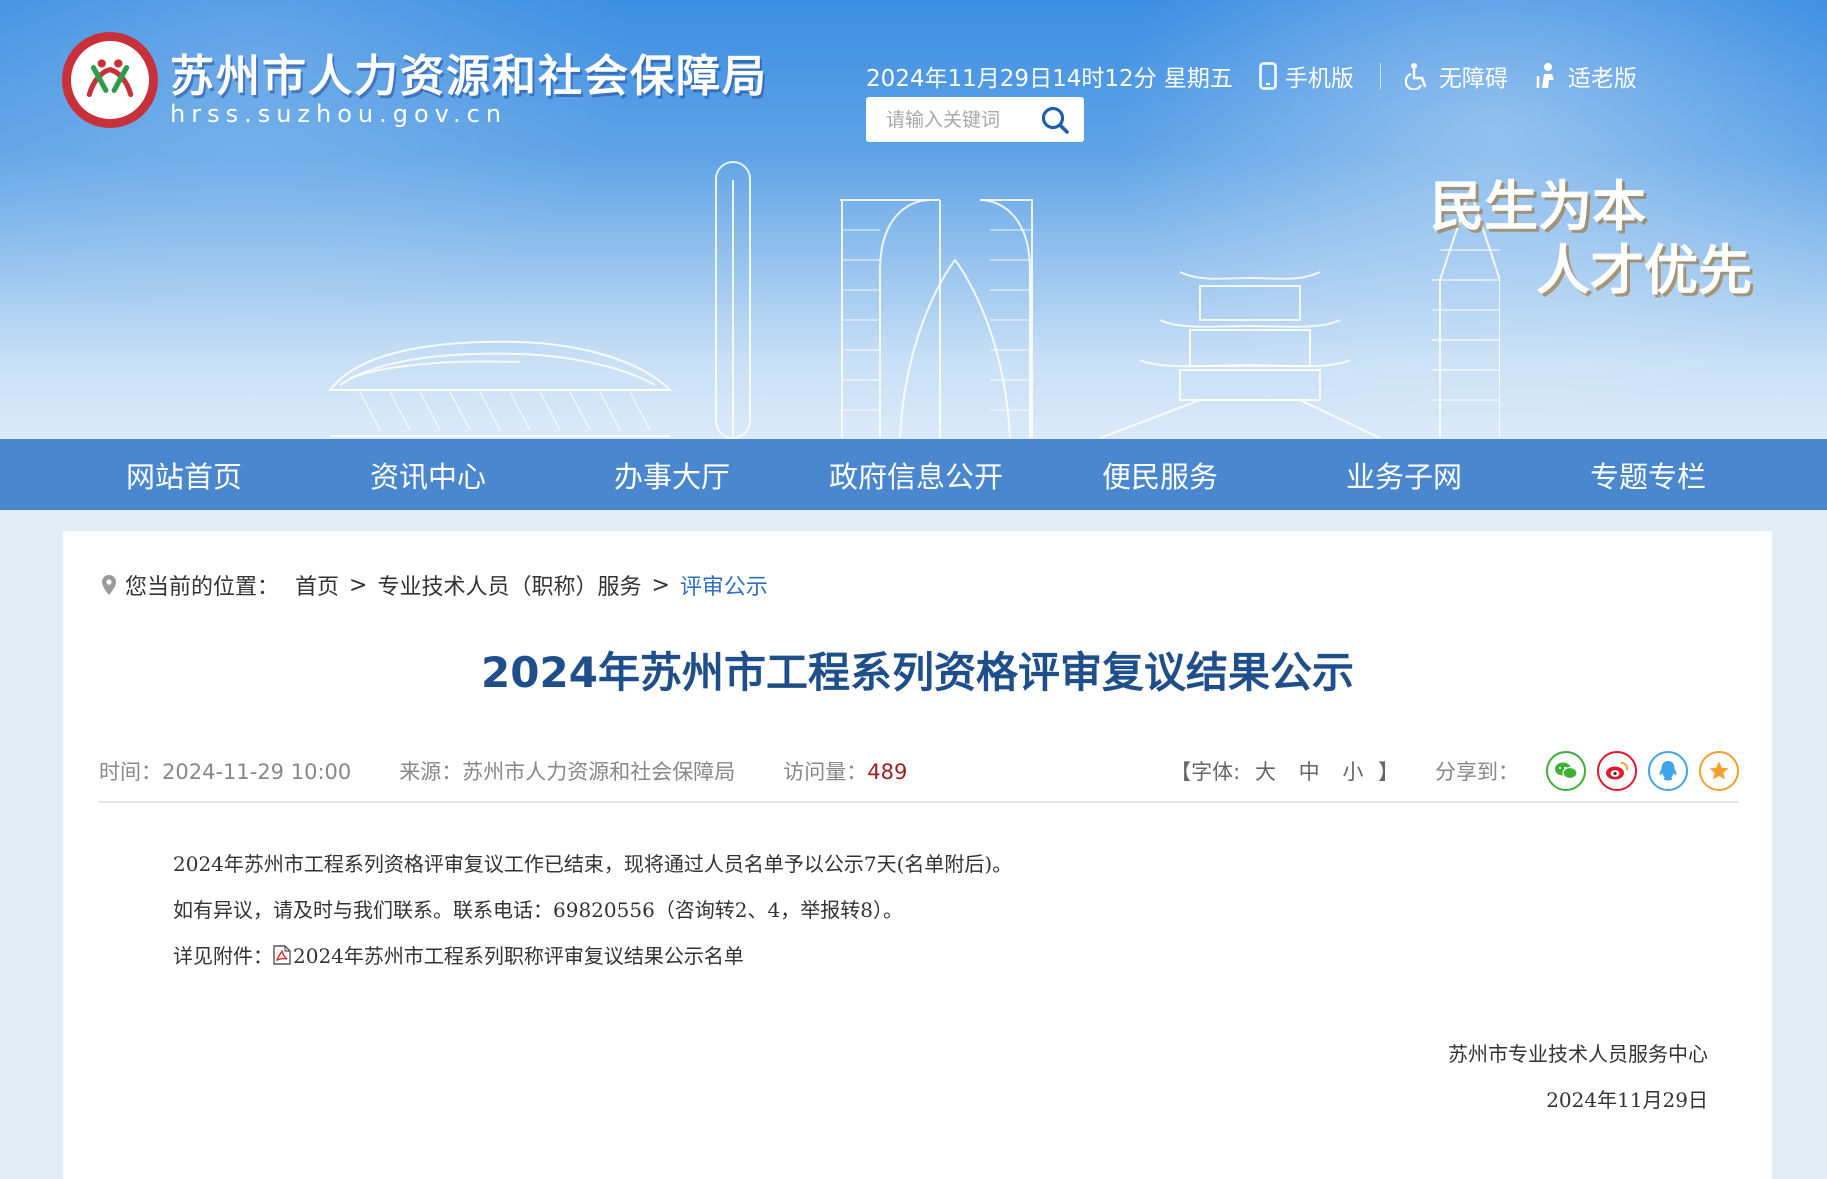 The width and height of the screenshot is (1827, 1179). I want to click on site-title: 苏州市人力资源和社会保障局, so click(469, 72).